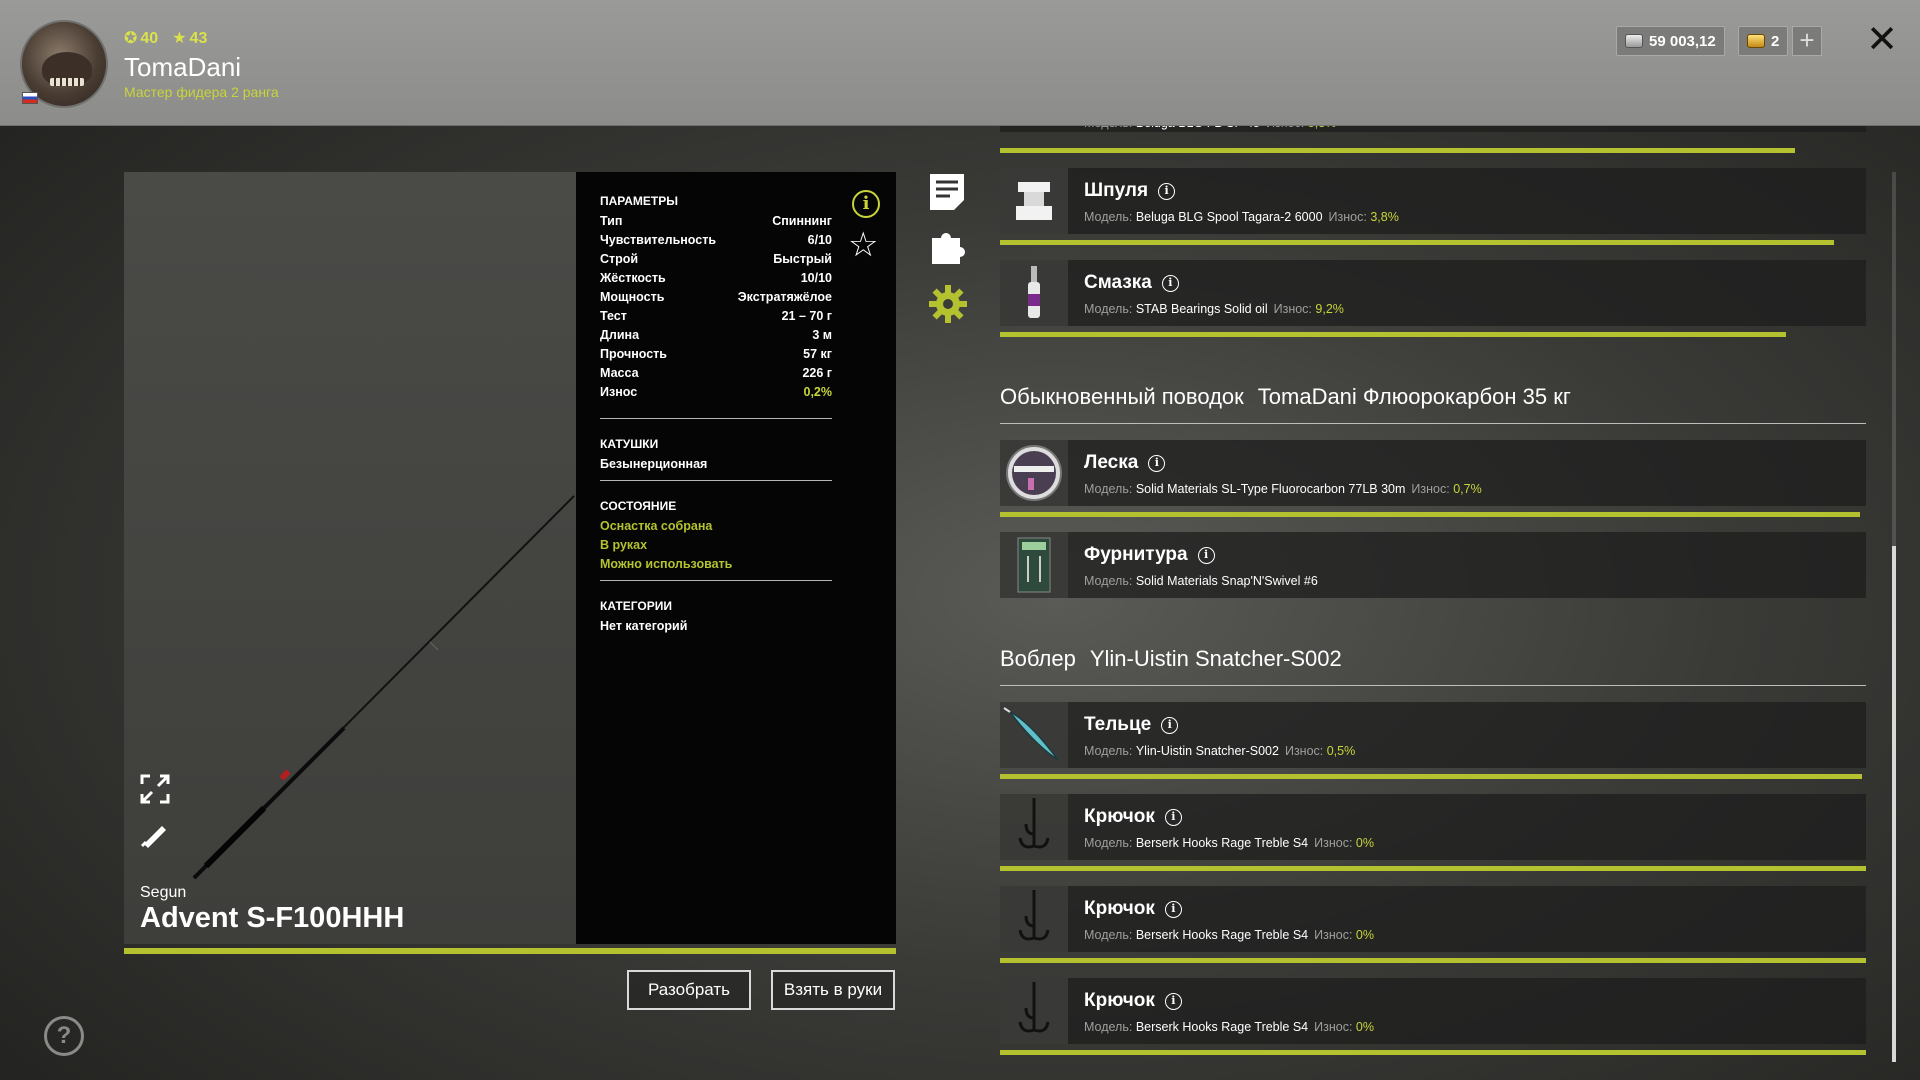 Image resolution: width=1920 pixels, height=1080 pixels. Describe the element at coordinates (947, 191) in the screenshot. I see `notes-icon` at that location.